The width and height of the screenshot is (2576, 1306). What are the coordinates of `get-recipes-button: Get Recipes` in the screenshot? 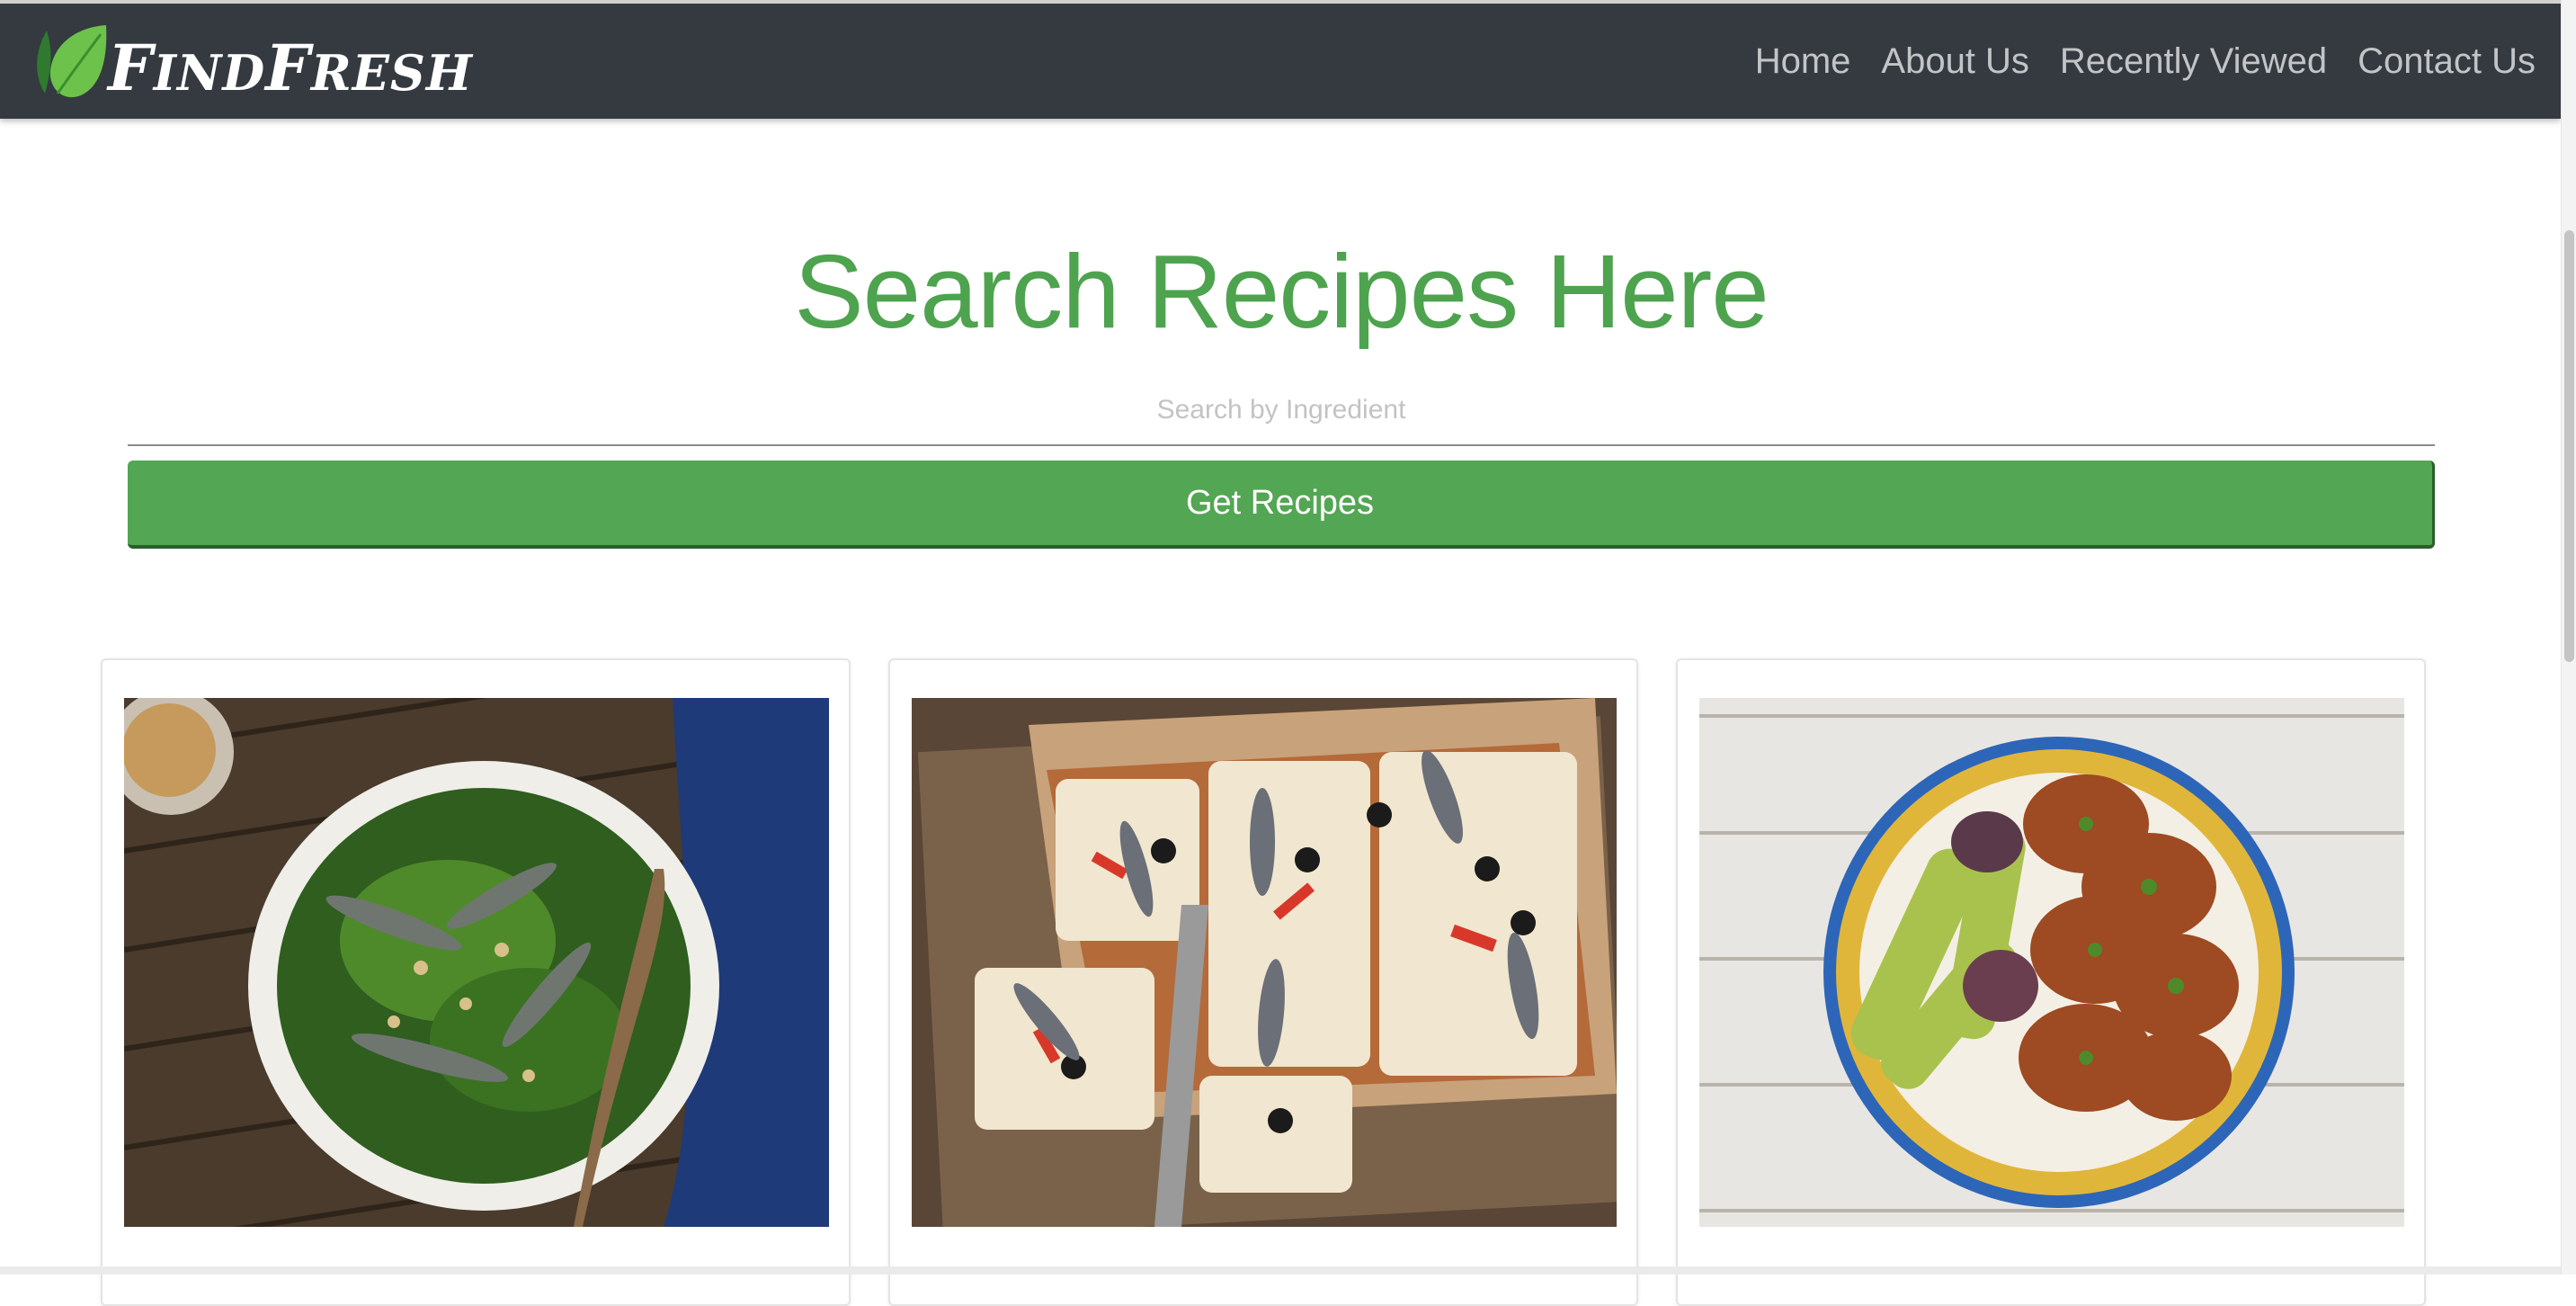 It's located at (1282, 505).